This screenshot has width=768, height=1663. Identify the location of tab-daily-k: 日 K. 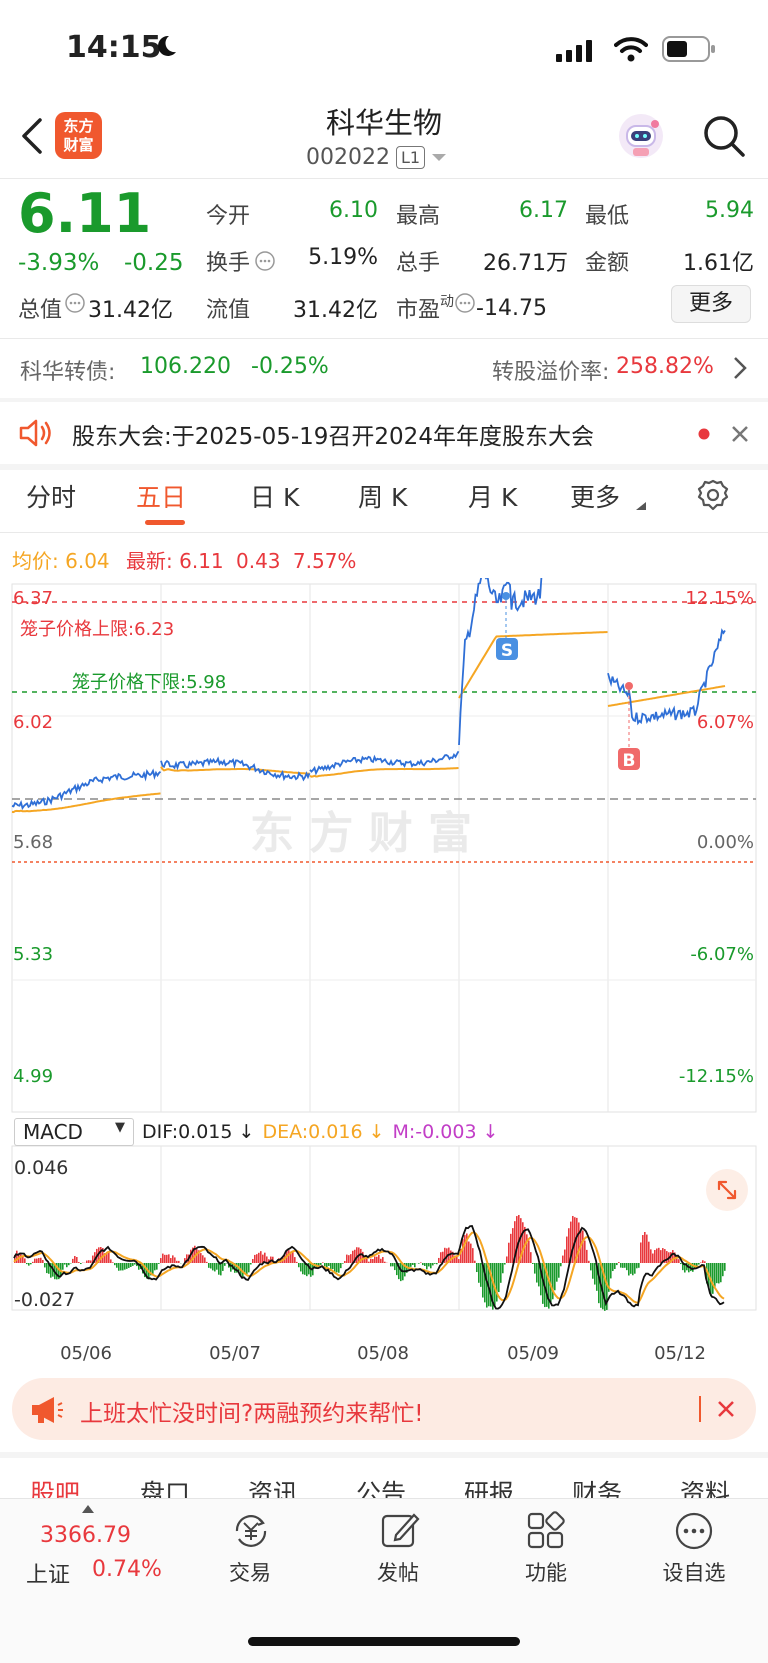
(274, 496).